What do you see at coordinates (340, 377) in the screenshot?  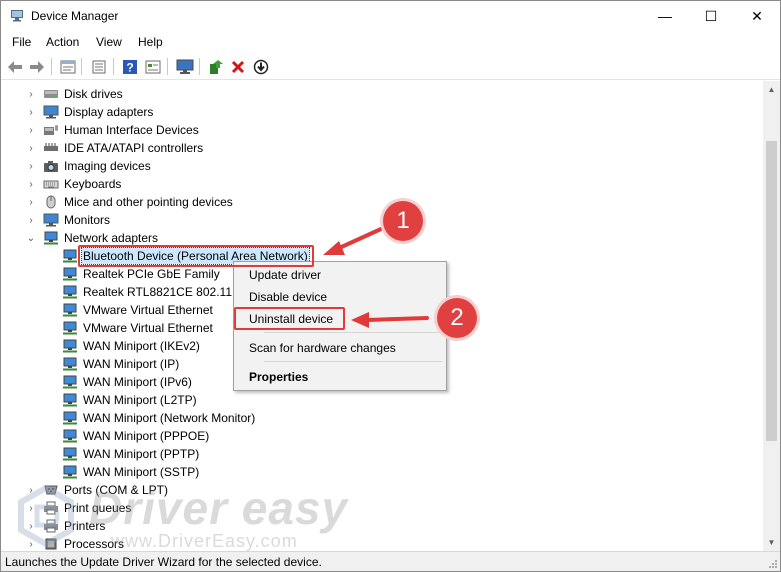 I see `context-properties: Properties` at bounding box center [340, 377].